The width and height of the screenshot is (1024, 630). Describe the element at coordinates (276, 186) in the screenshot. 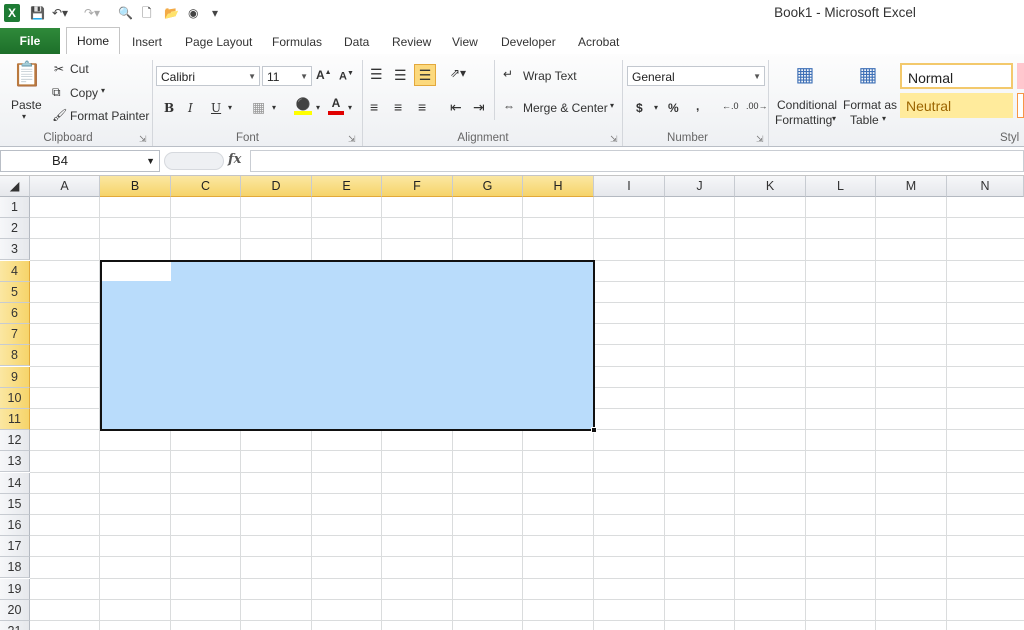

I see `column-header-d: D` at that location.